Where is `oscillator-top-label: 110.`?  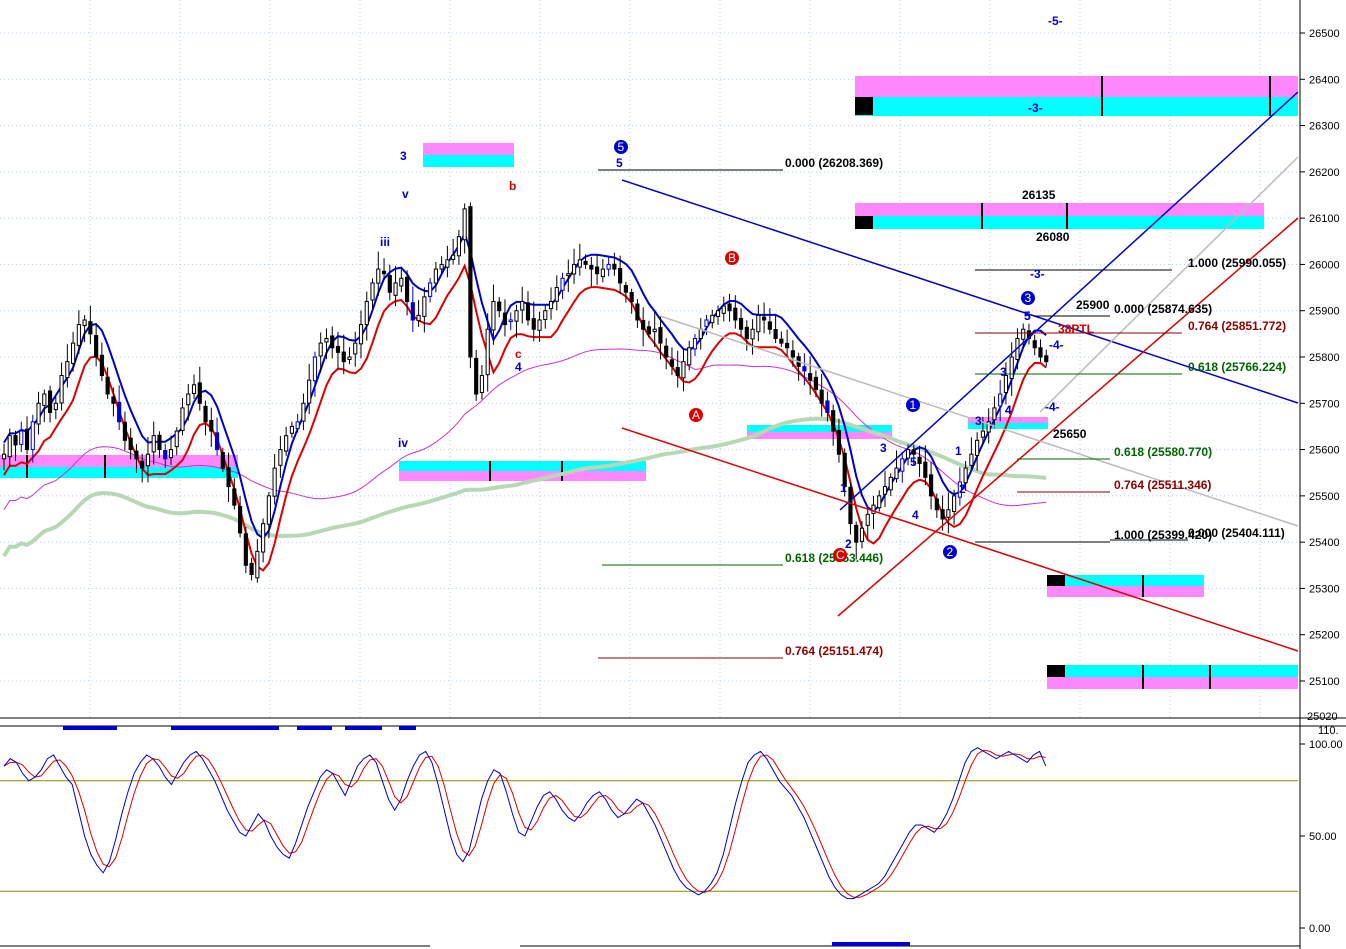 oscillator-top-label: 110. is located at coordinates (1328, 731).